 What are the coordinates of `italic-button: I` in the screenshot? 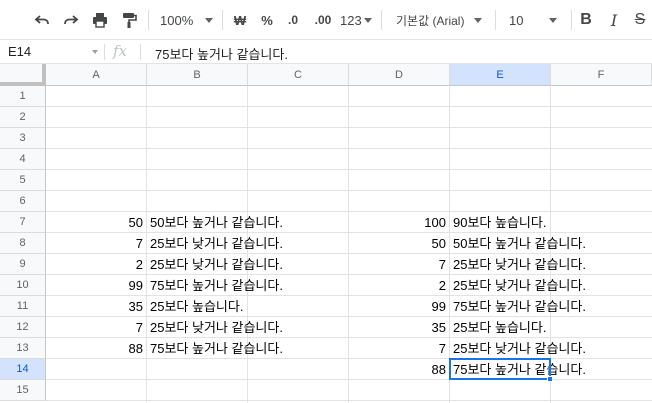 It's located at (614, 20).